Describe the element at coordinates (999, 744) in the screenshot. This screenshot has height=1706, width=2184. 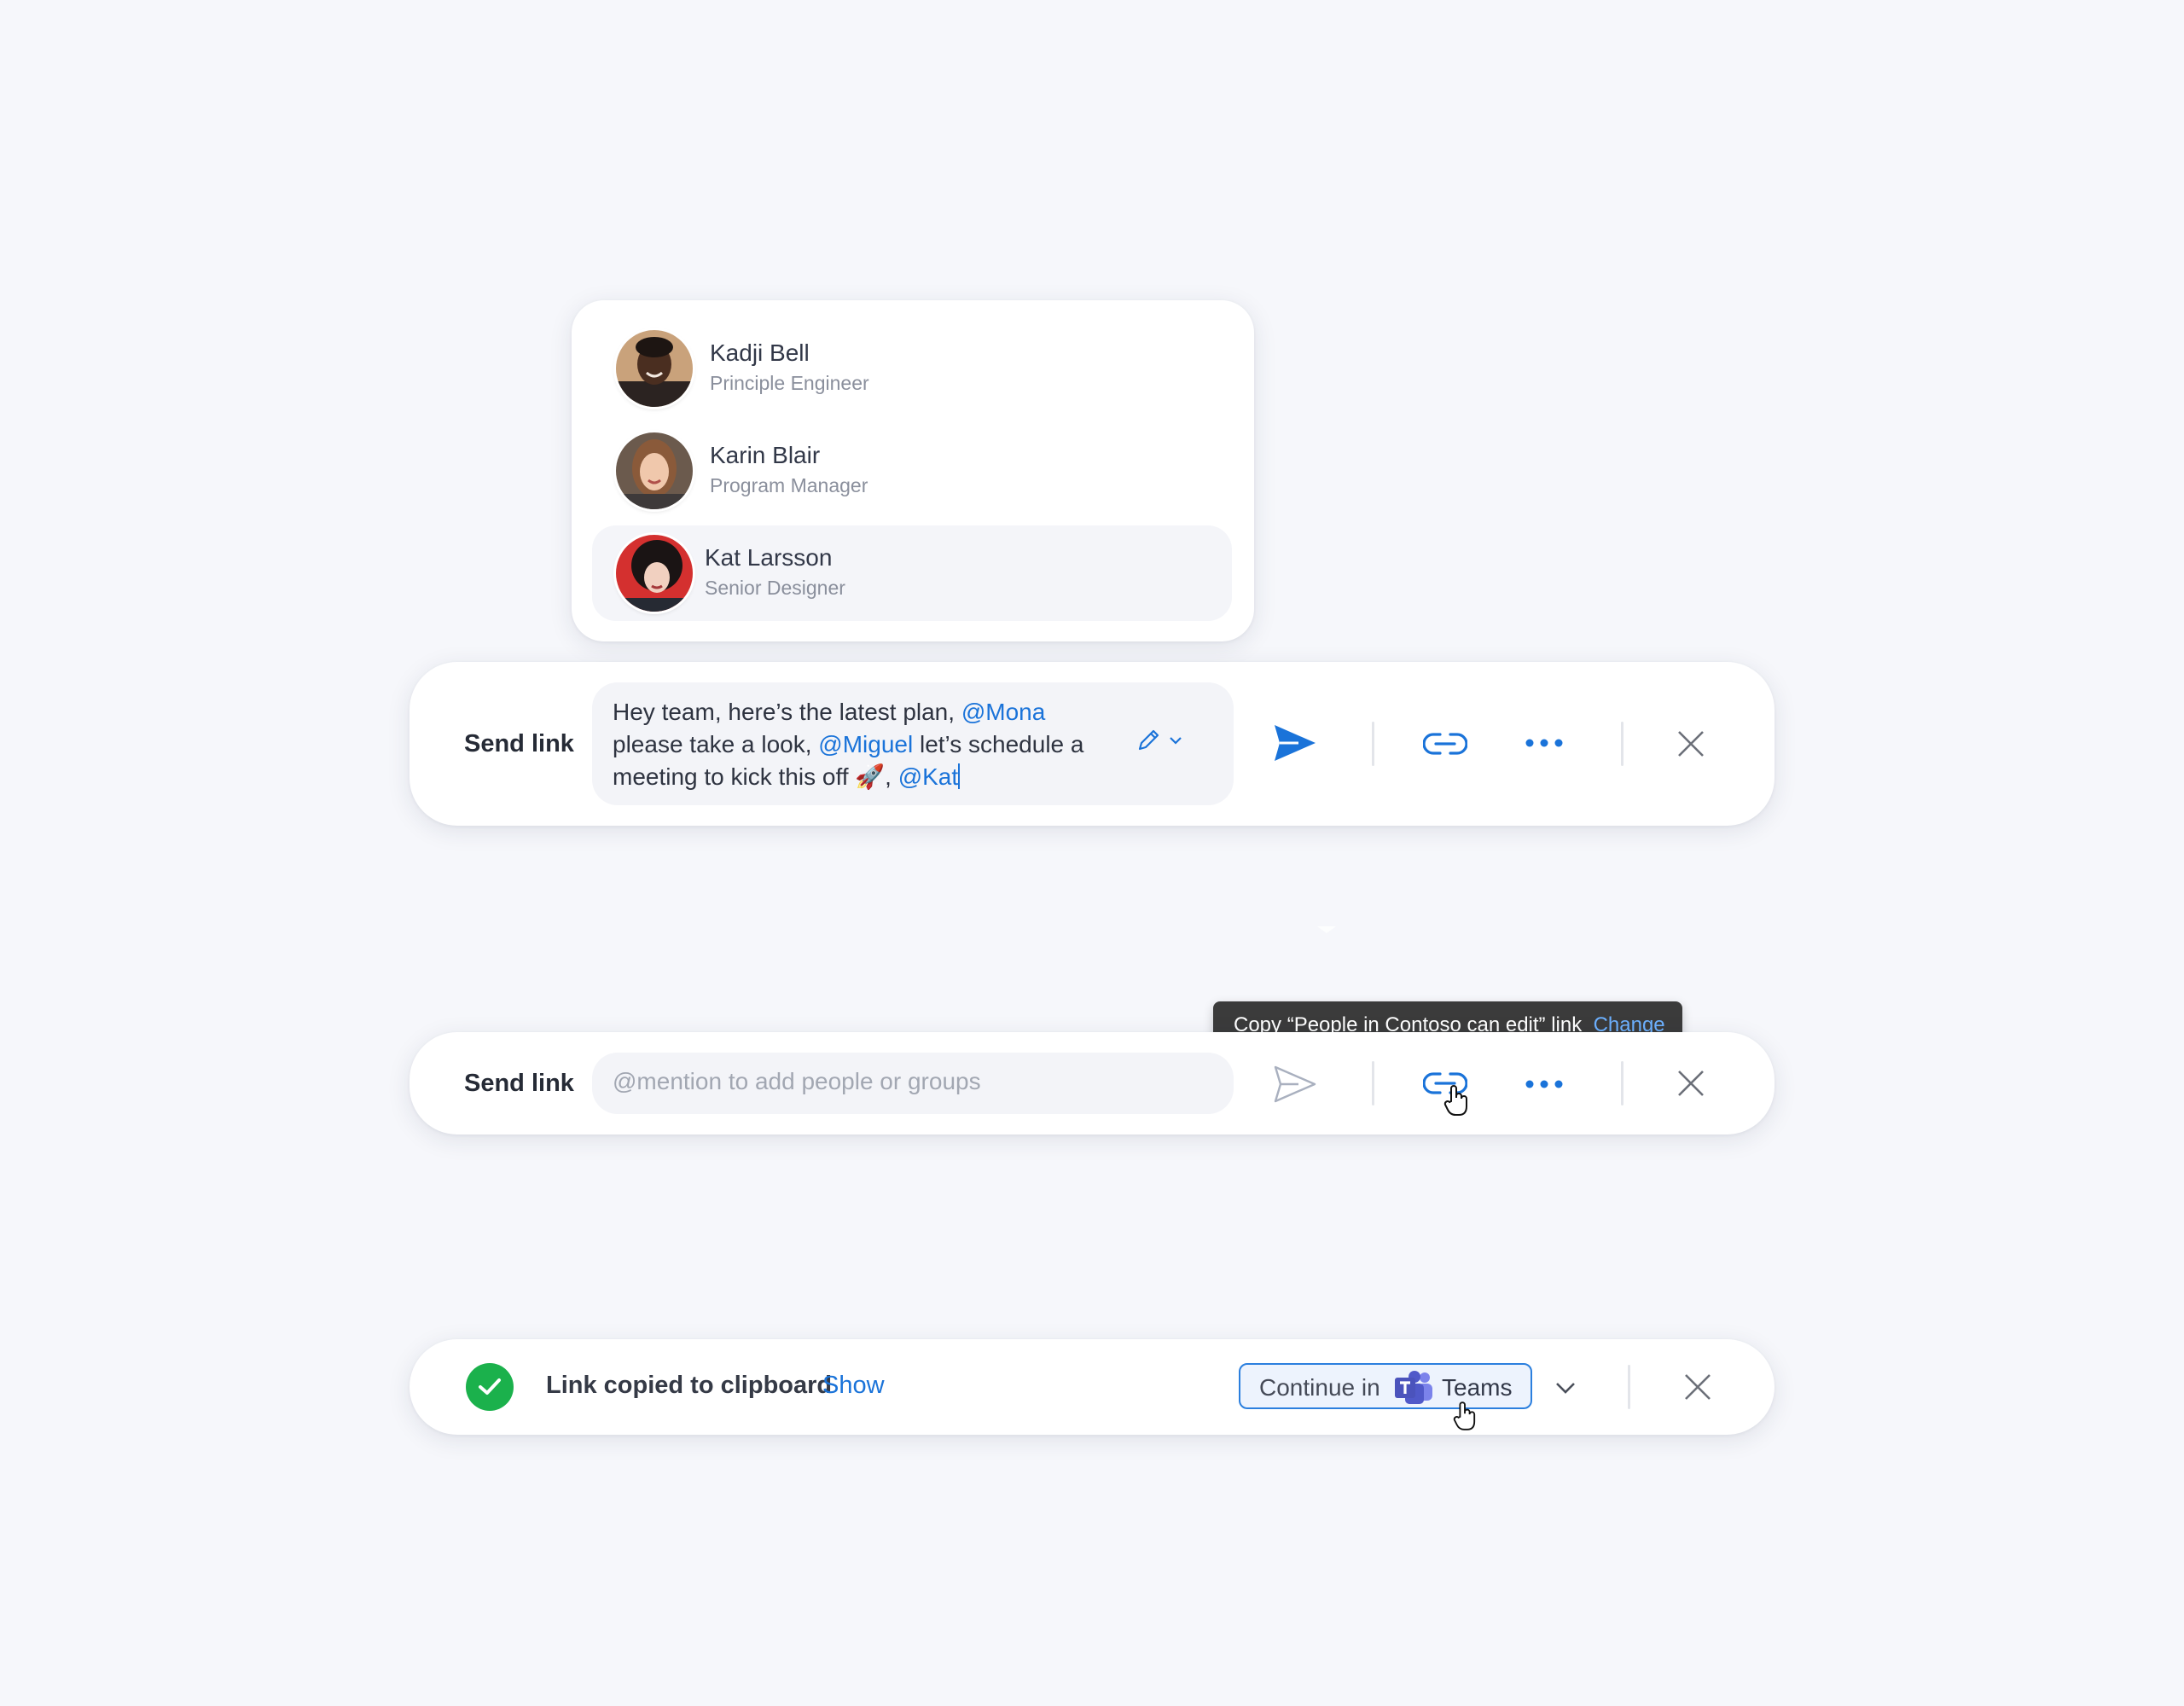
I see `message-line2-rest: let’s schedule a` at that location.